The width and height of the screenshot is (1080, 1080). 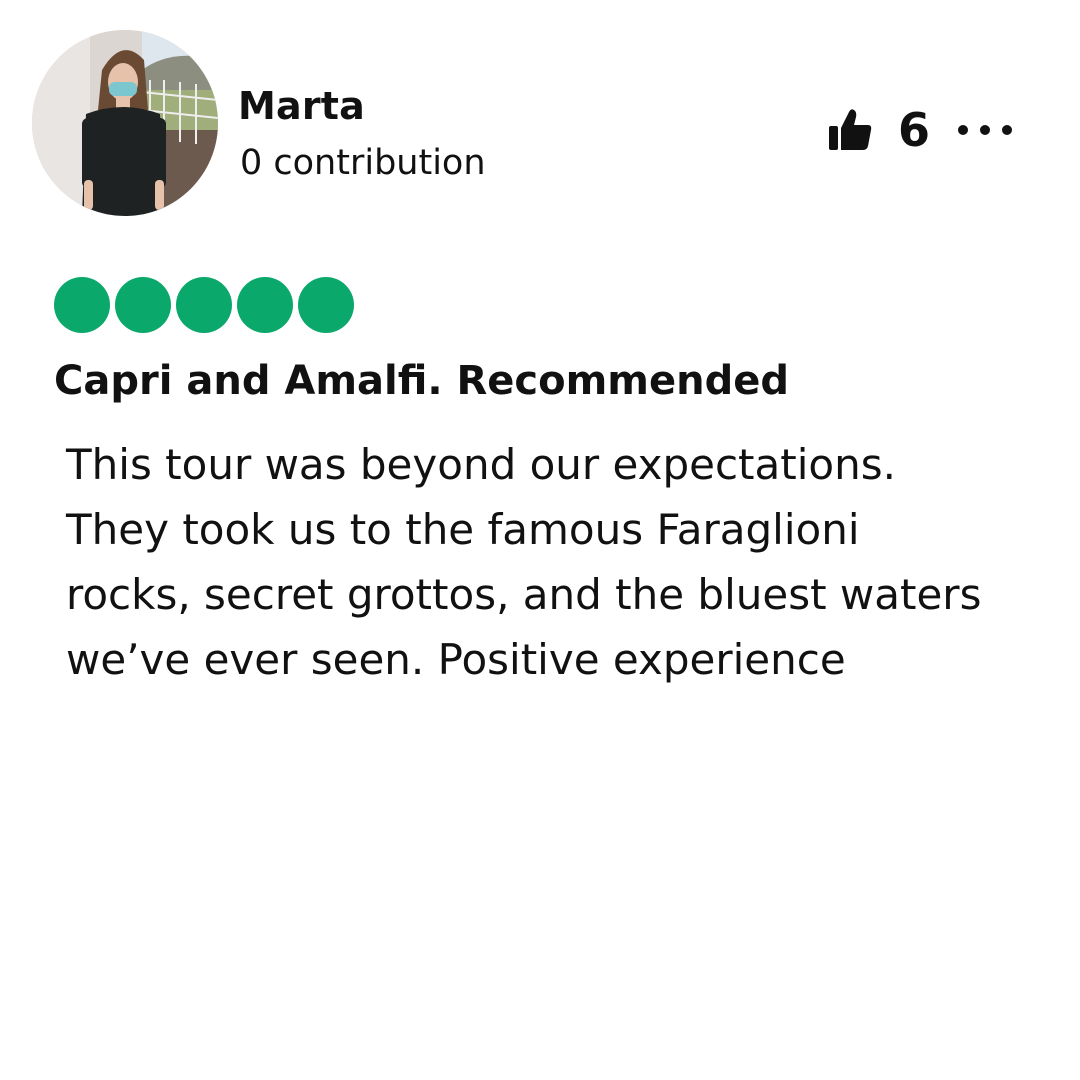 What do you see at coordinates (363, 163) in the screenshot?
I see `contribution-count: 0 contribution` at bounding box center [363, 163].